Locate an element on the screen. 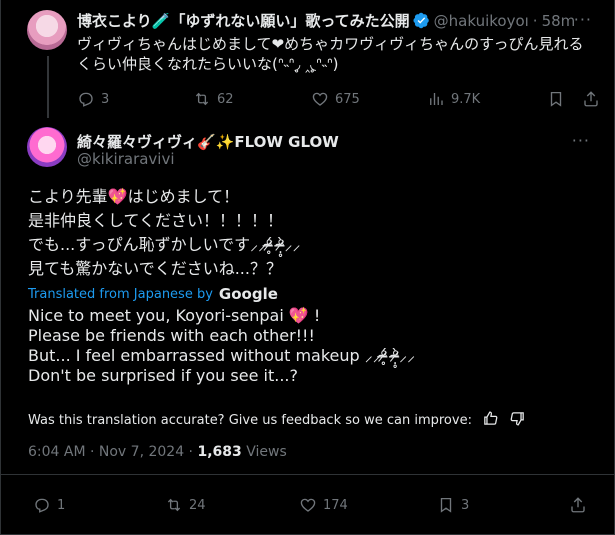 The image size is (615, 535). like-button: 174 is located at coordinates (323, 505).